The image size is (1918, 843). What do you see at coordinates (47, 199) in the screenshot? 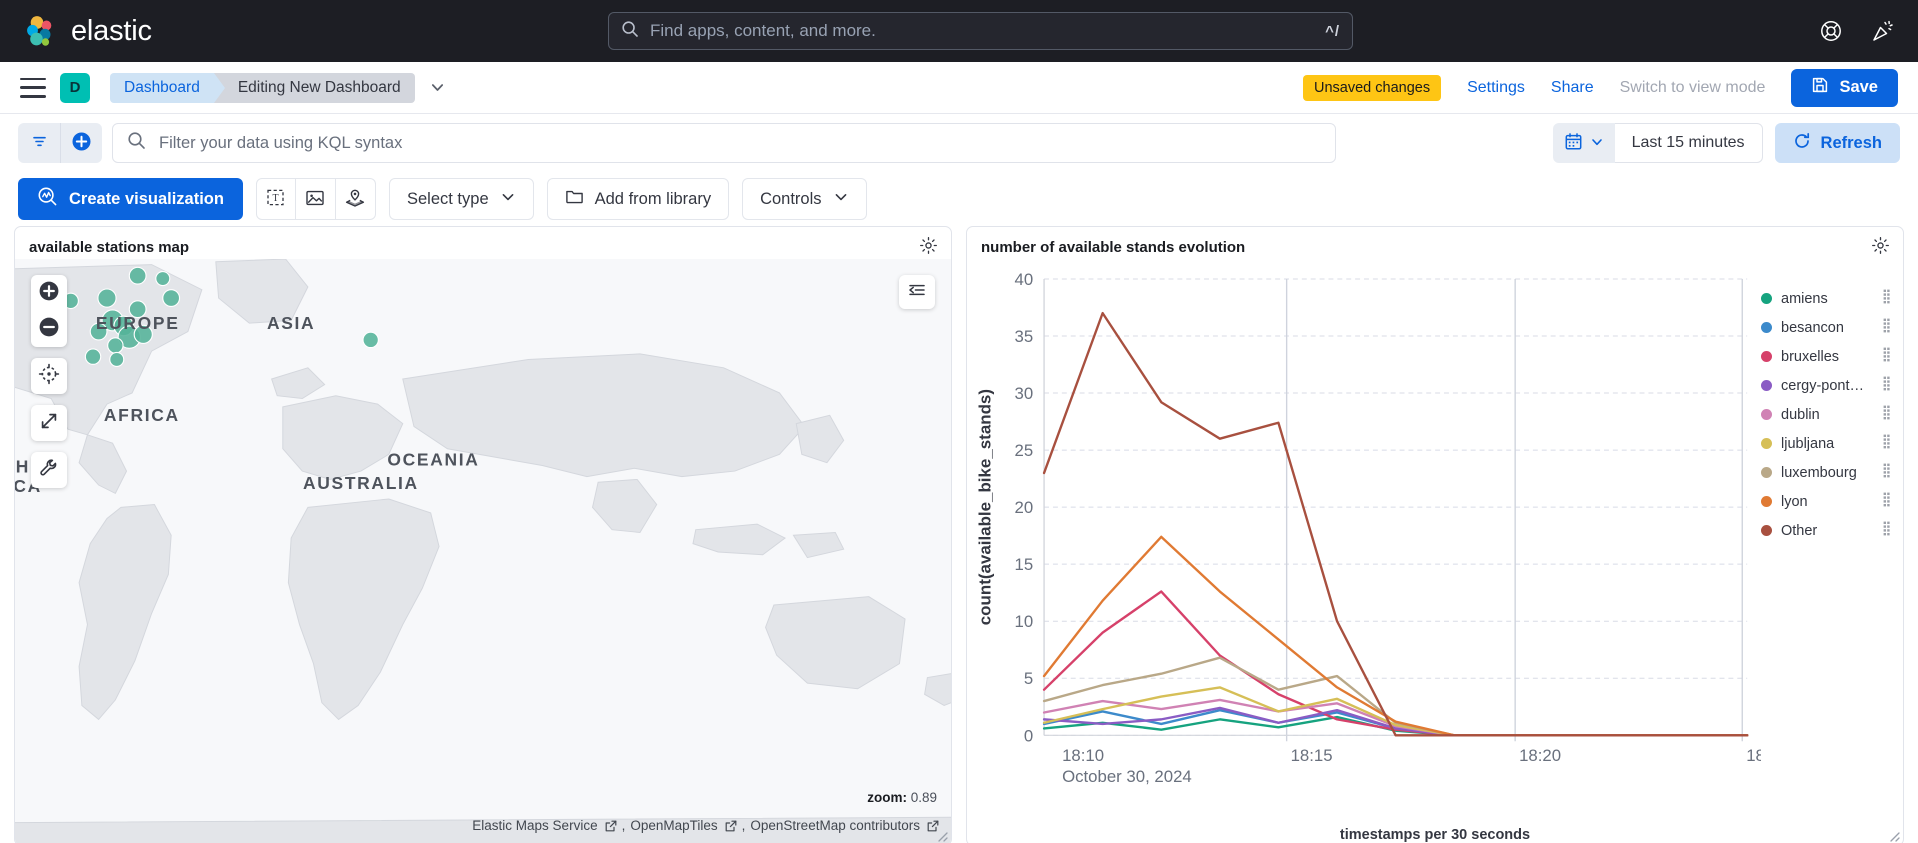
I see `lens-magnifier-icon` at bounding box center [47, 199].